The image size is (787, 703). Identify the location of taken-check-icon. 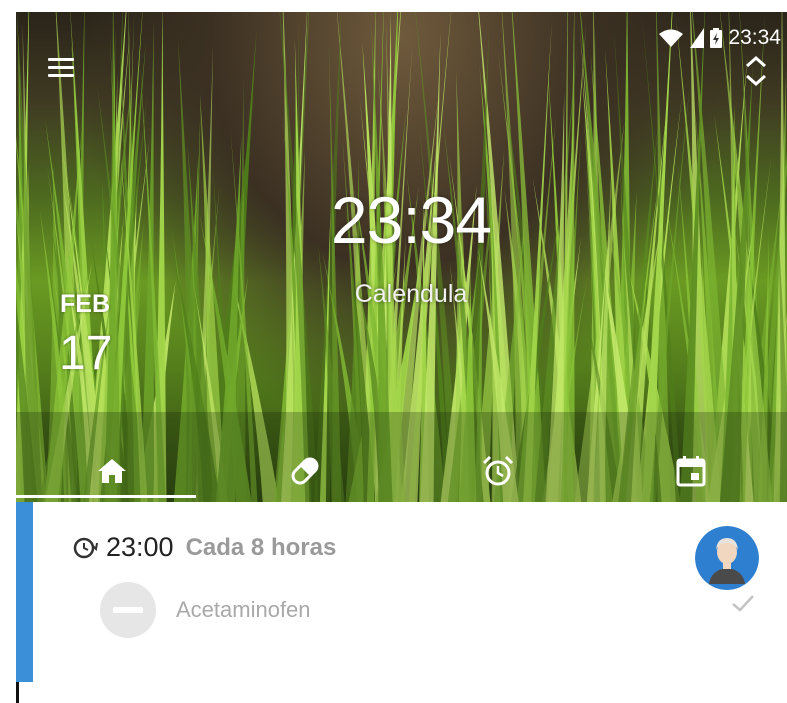
(743, 603).